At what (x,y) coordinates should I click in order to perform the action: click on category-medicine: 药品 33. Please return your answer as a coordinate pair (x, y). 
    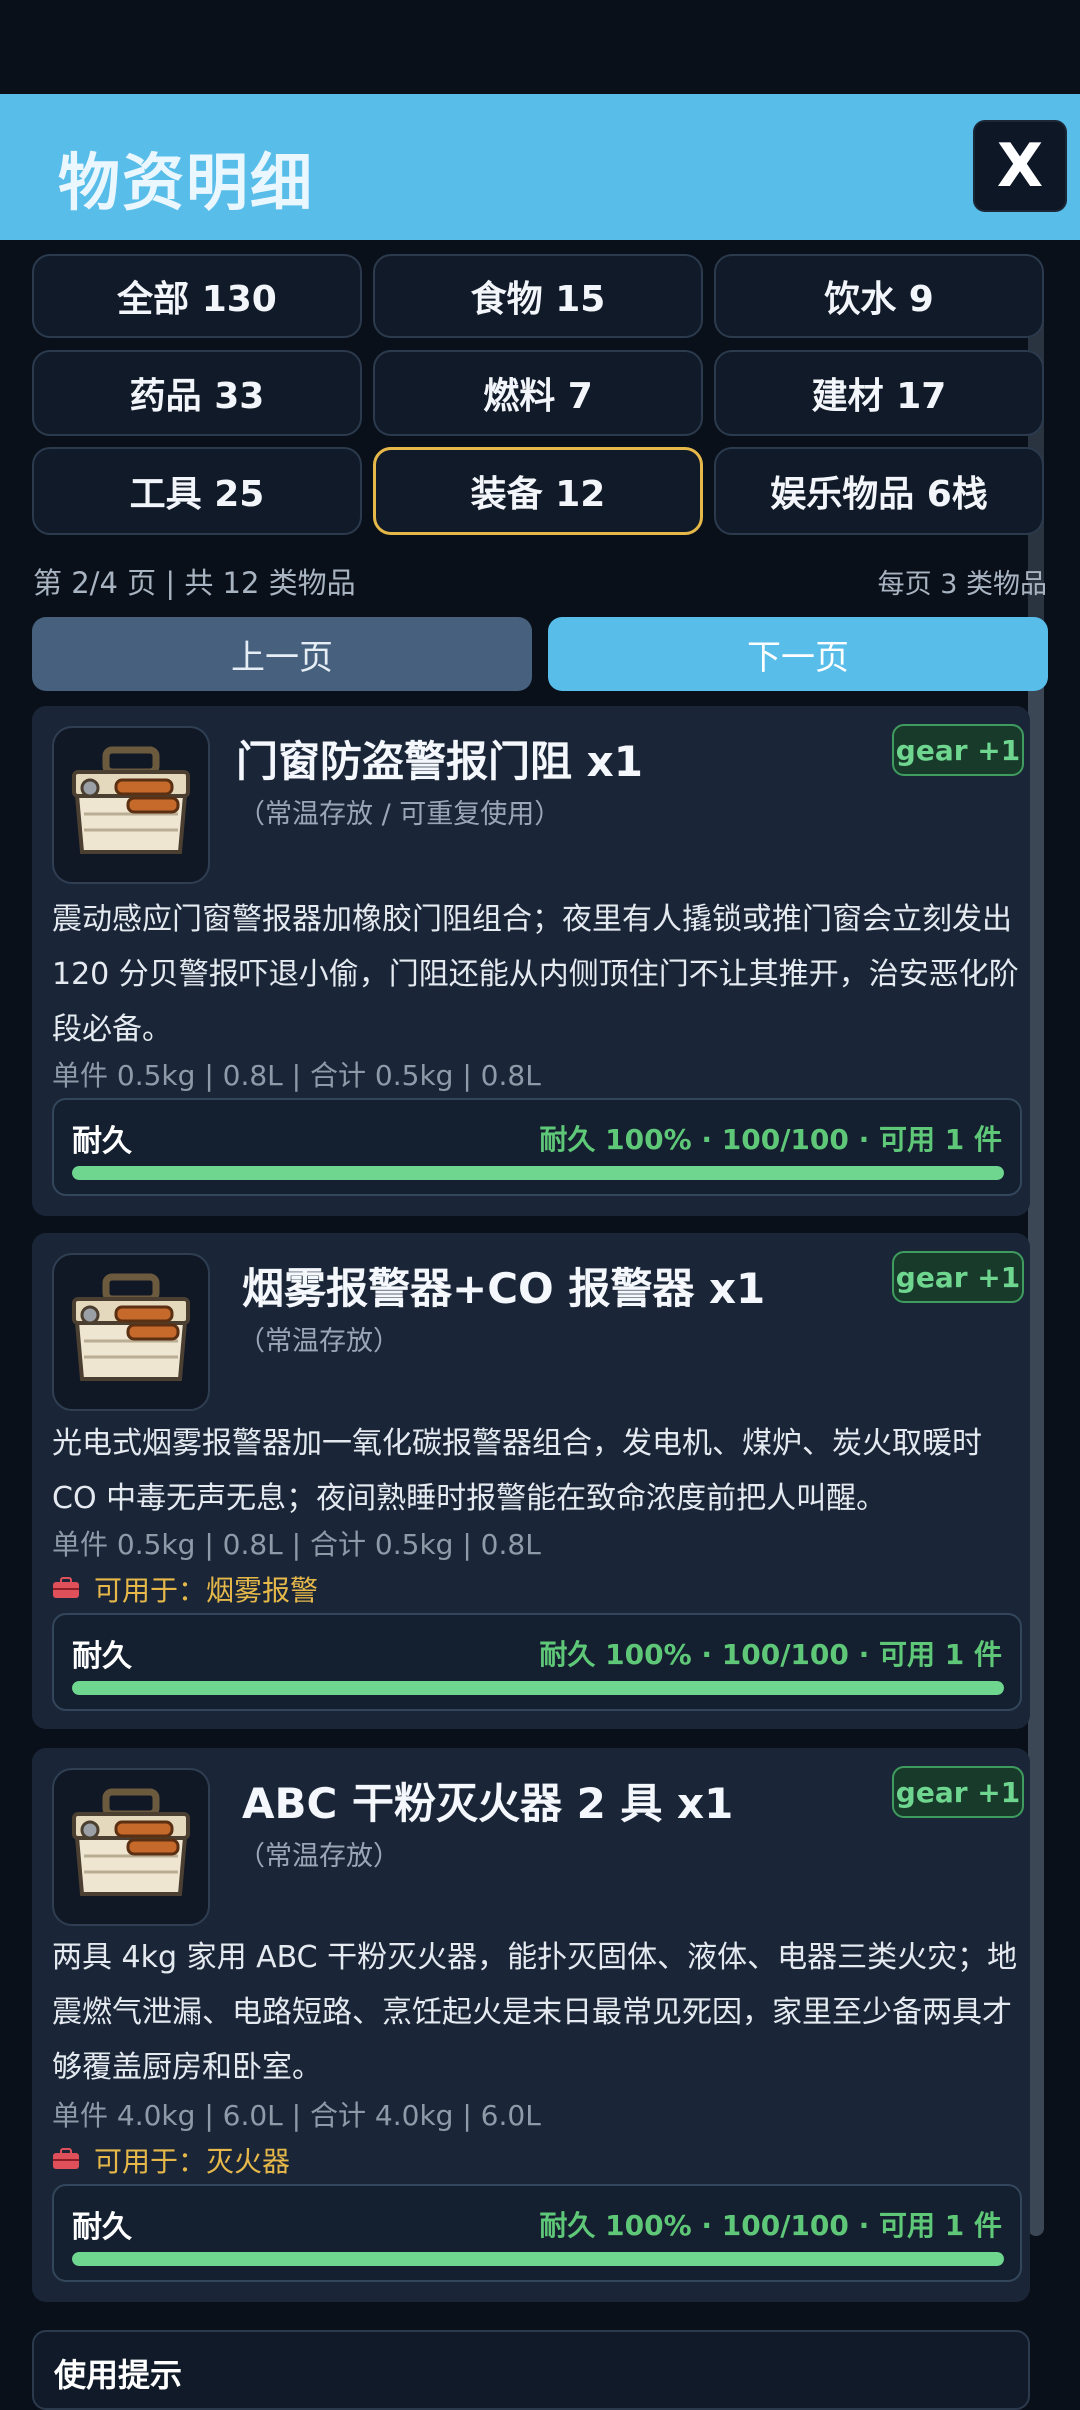
    Looking at the image, I should click on (197, 393).